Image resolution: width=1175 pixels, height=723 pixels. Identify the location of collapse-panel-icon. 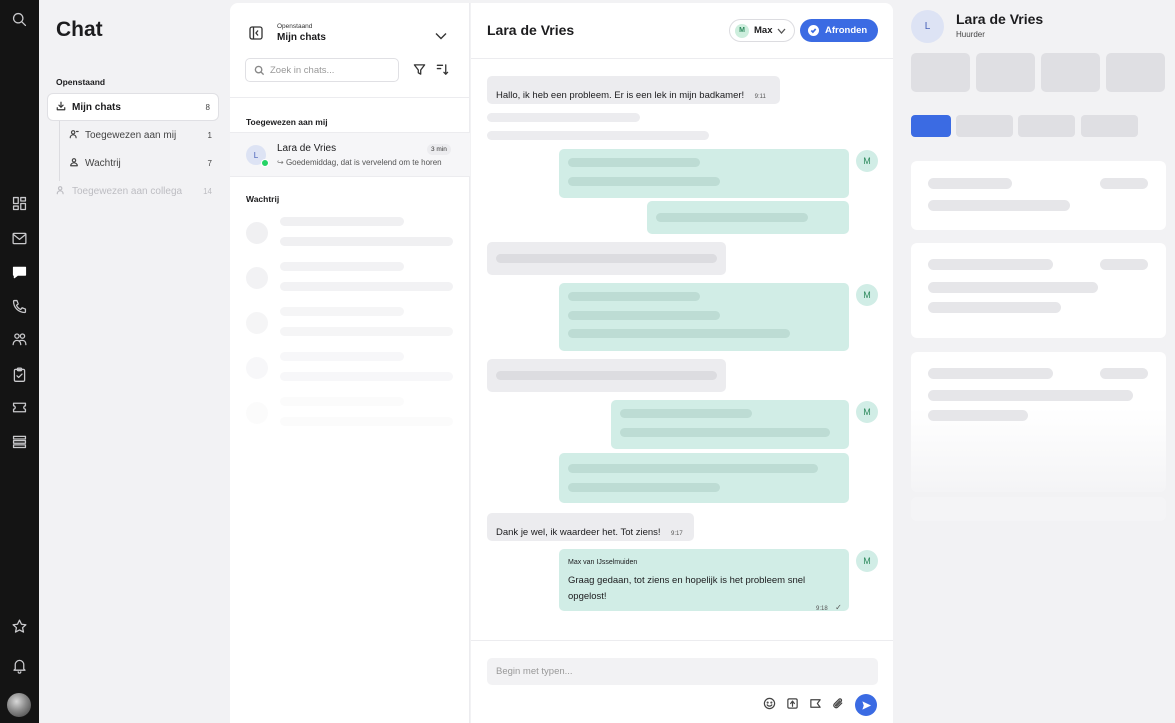
(256, 33).